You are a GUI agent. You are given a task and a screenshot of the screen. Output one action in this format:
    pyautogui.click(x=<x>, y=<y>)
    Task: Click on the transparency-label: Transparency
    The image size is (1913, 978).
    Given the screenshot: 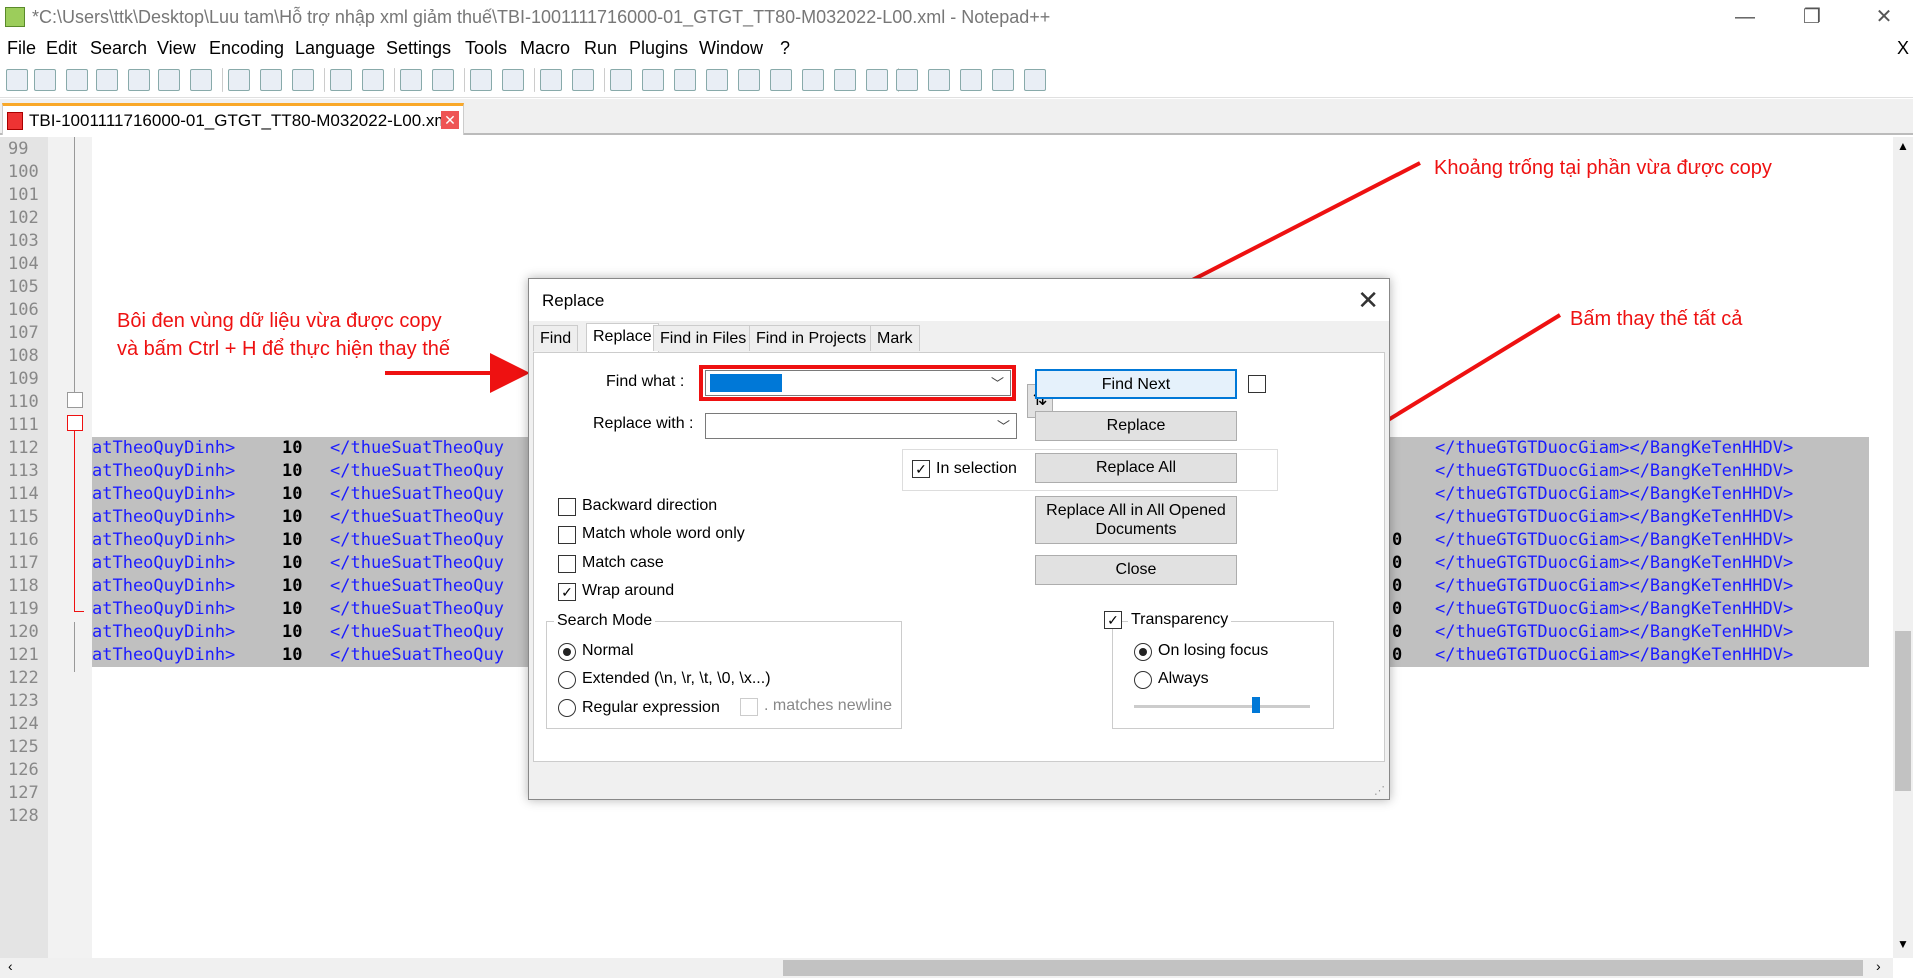 What is the action you would take?
    pyautogui.click(x=1180, y=620)
    